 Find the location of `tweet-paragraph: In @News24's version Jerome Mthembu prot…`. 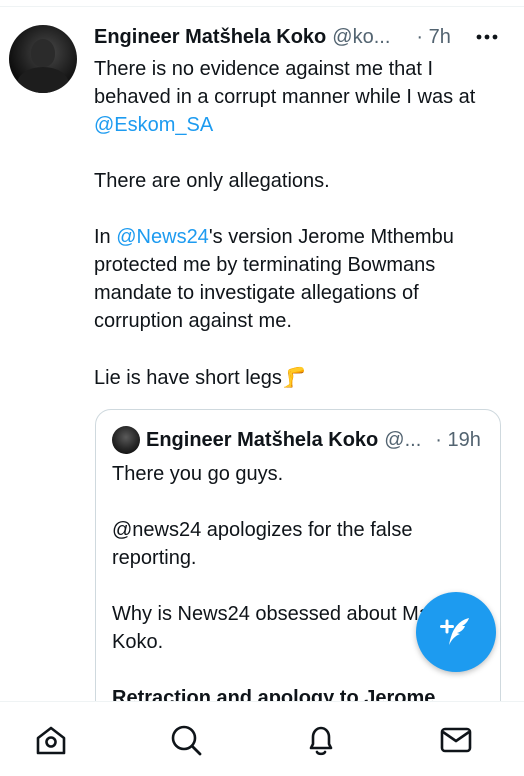

tweet-paragraph: In @News24's version Jerome Mthembu prot… is located at coordinates (299, 279).